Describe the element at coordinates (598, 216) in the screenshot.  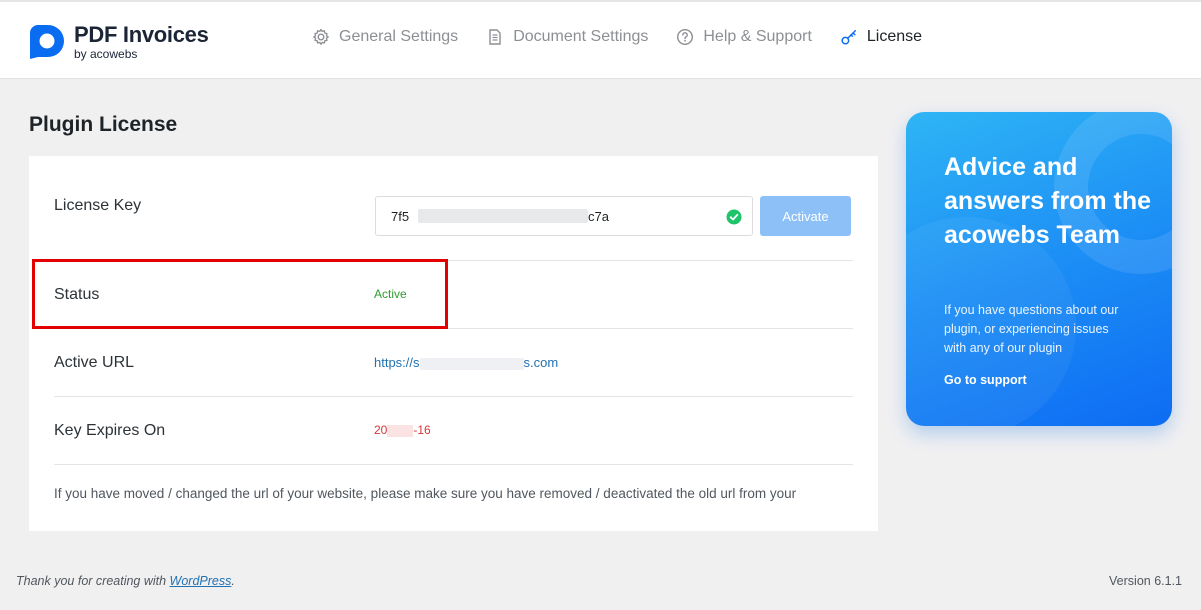
I see `license-key-value-end: c7a` at that location.